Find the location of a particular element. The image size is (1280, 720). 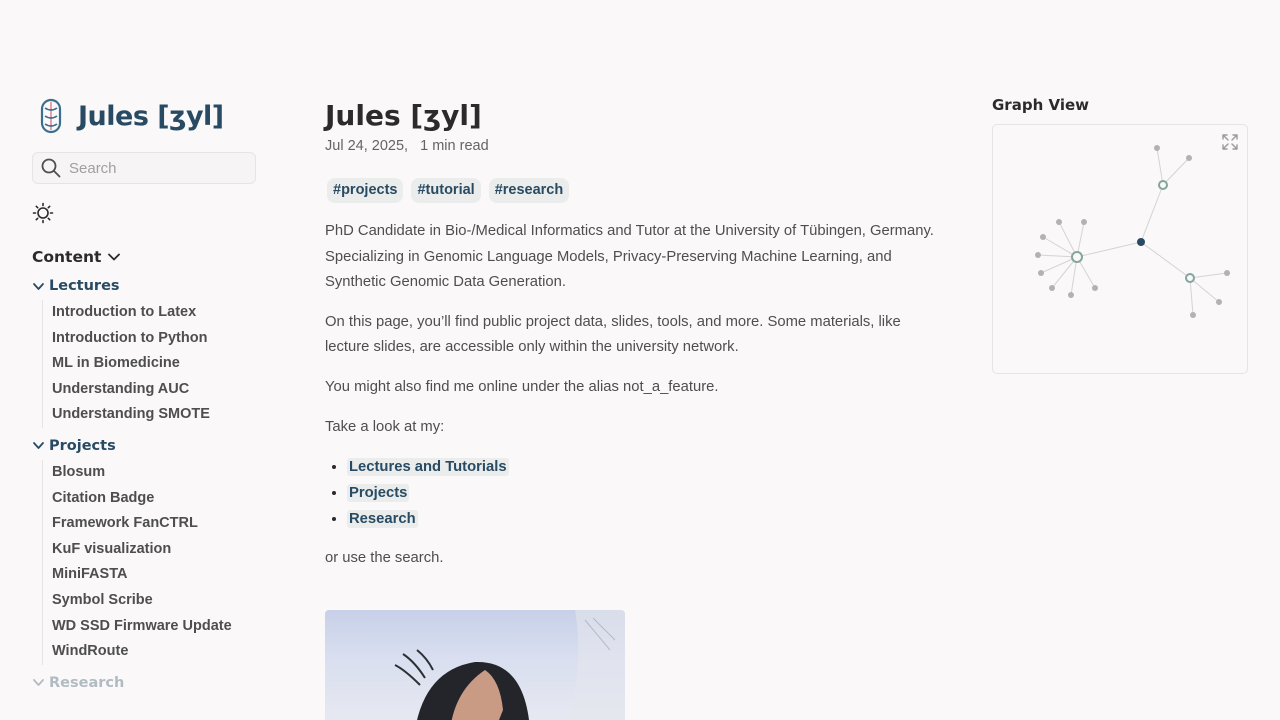

site-title: Jules [ʒyl] is located at coordinates (151, 116).